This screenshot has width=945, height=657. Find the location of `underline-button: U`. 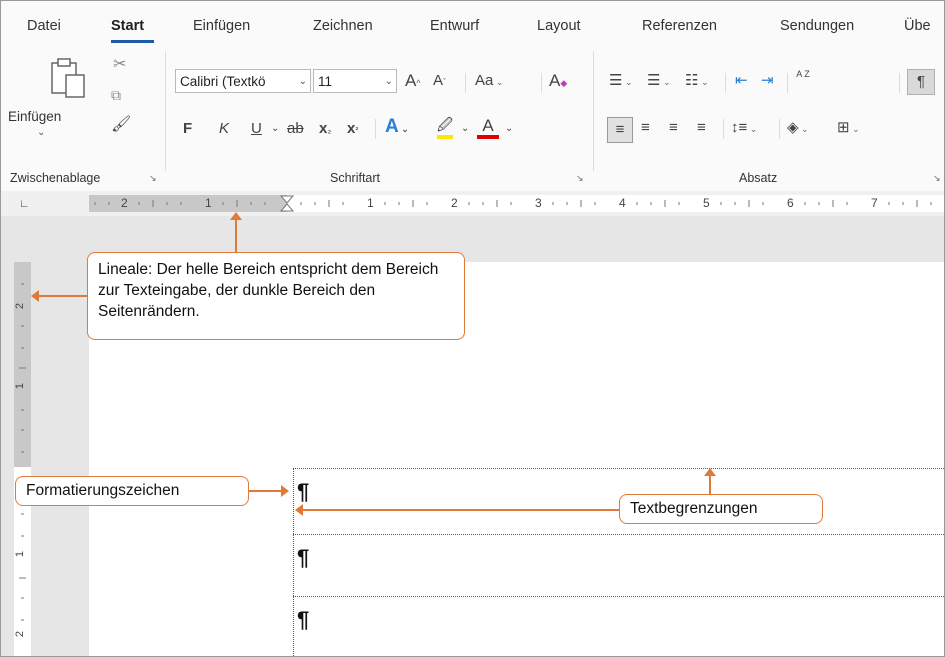

underline-button: U is located at coordinates (256, 129).